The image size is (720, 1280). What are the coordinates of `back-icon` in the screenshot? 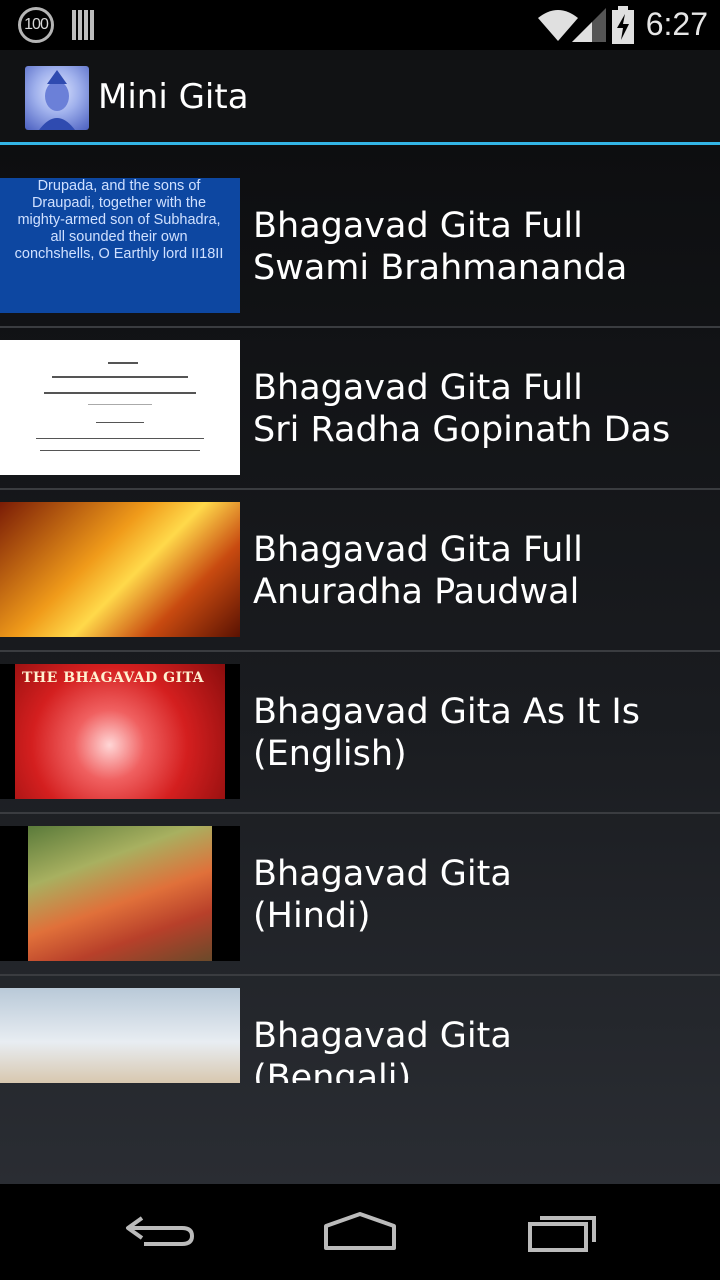 It's located at (162, 1231).